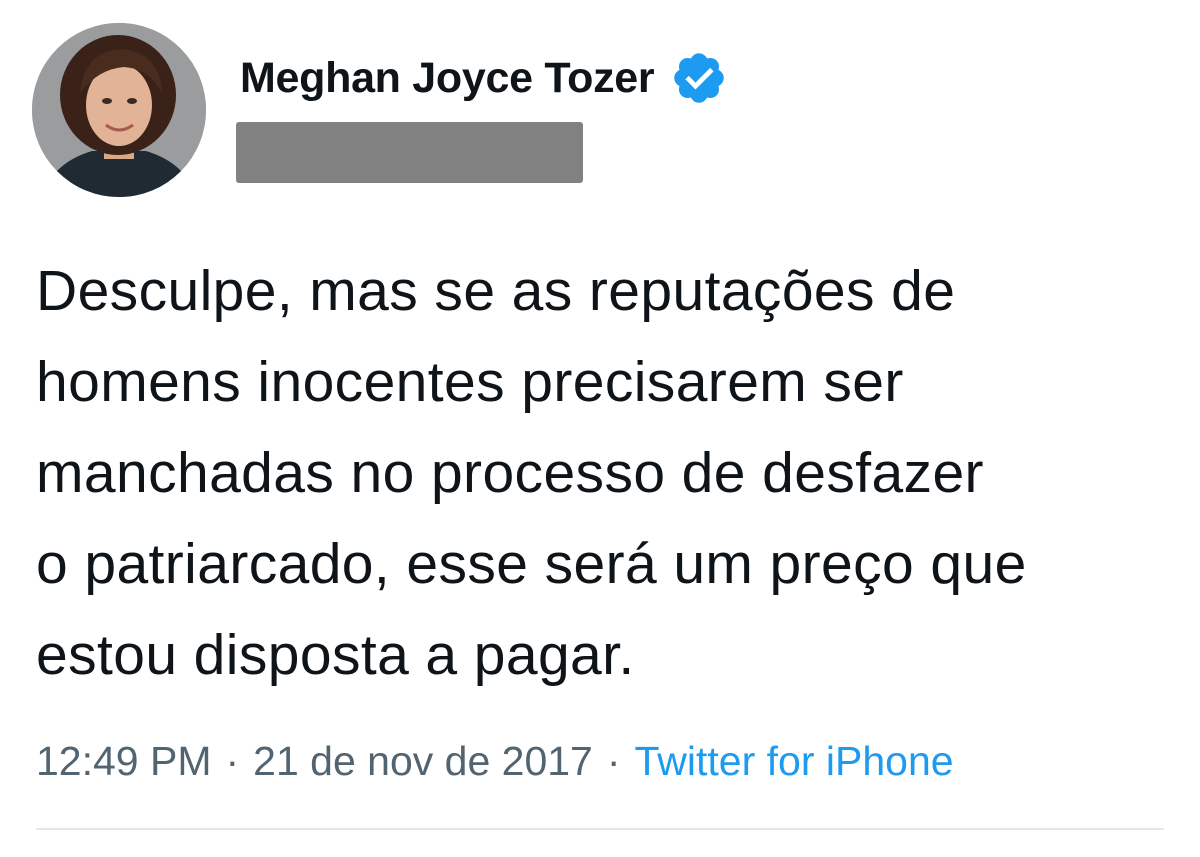  What do you see at coordinates (699, 78) in the screenshot?
I see `verified-badge-icon` at bounding box center [699, 78].